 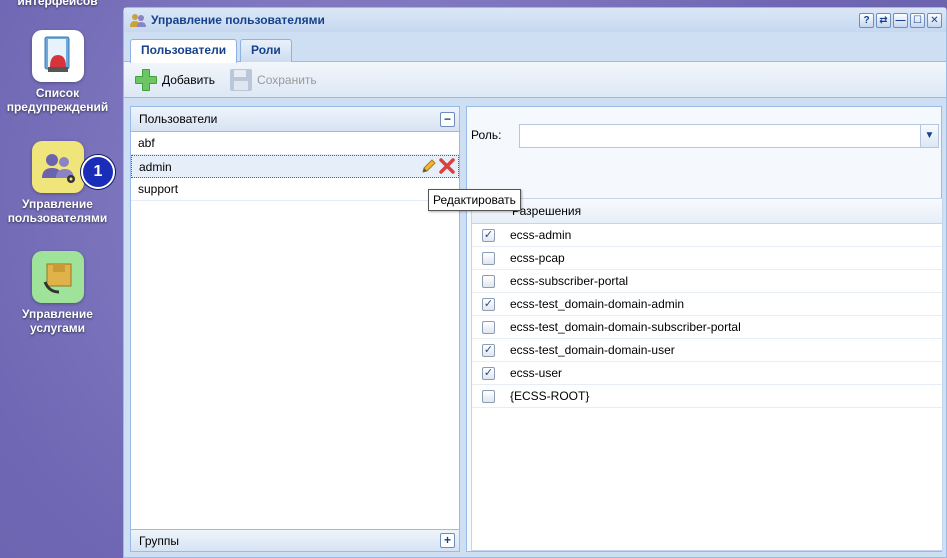 I want to click on permission-row: ✓ ecss-user, so click(x=707, y=373).